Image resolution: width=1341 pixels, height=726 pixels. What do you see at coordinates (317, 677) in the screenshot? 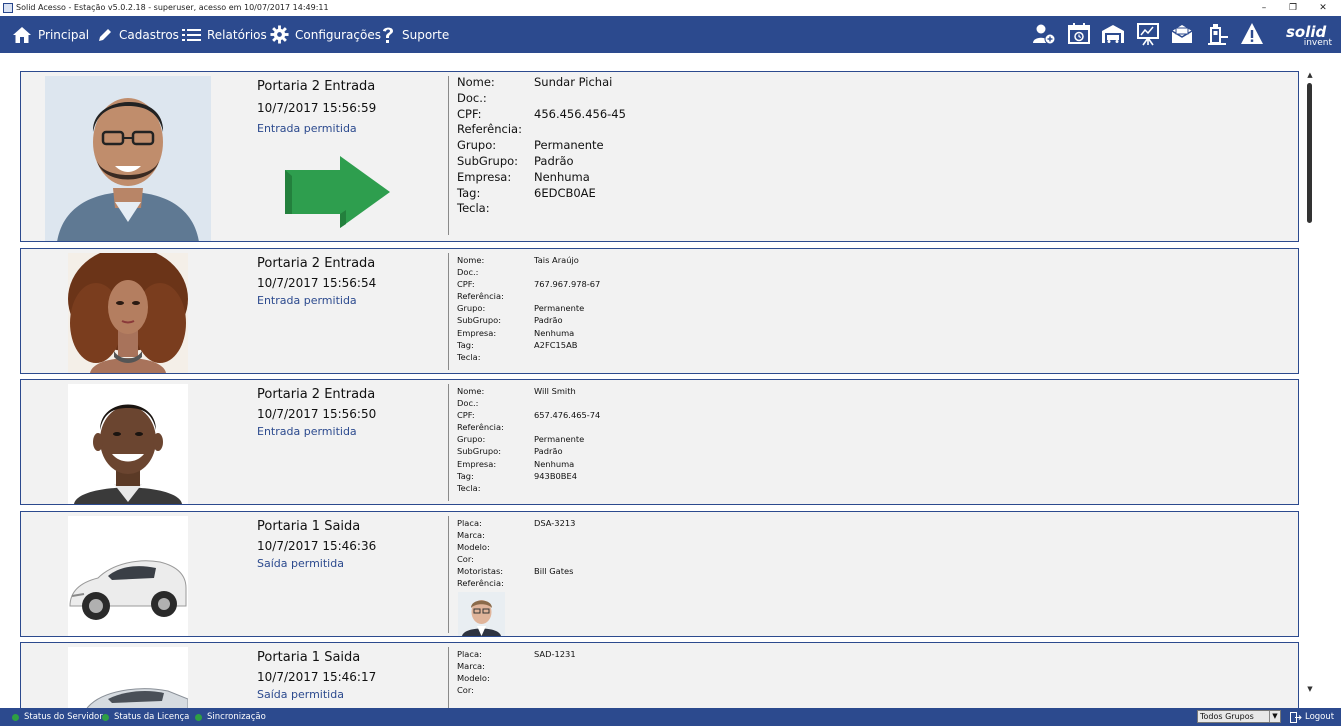
I see `event-time: 10/7/2017 15:46:17` at bounding box center [317, 677].